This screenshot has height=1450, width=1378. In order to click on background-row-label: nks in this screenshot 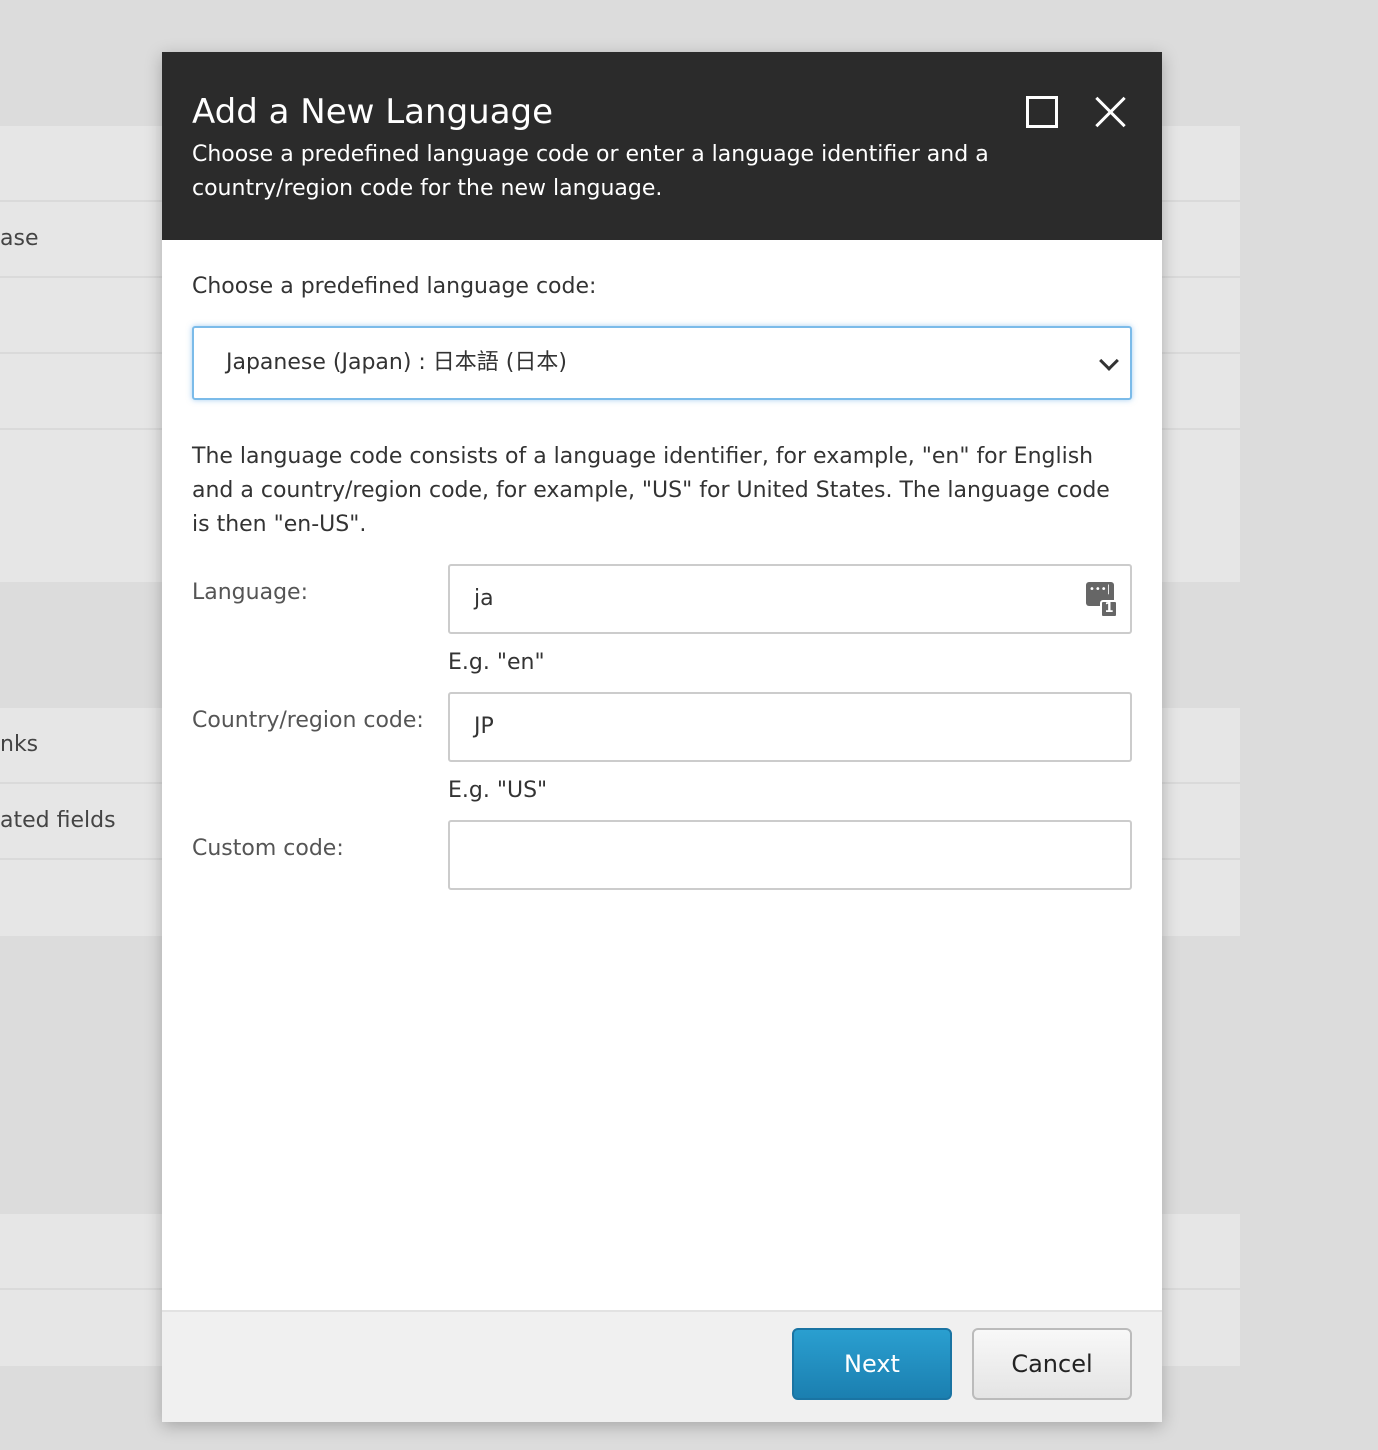, I will do `click(19, 744)`.